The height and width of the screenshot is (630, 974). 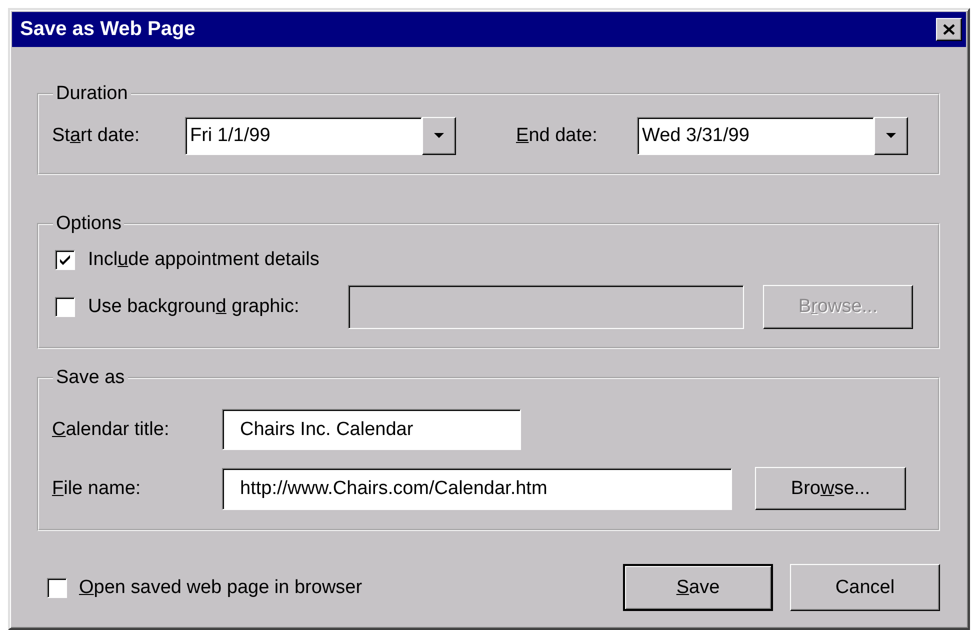 I want to click on close-icon, so click(x=949, y=29).